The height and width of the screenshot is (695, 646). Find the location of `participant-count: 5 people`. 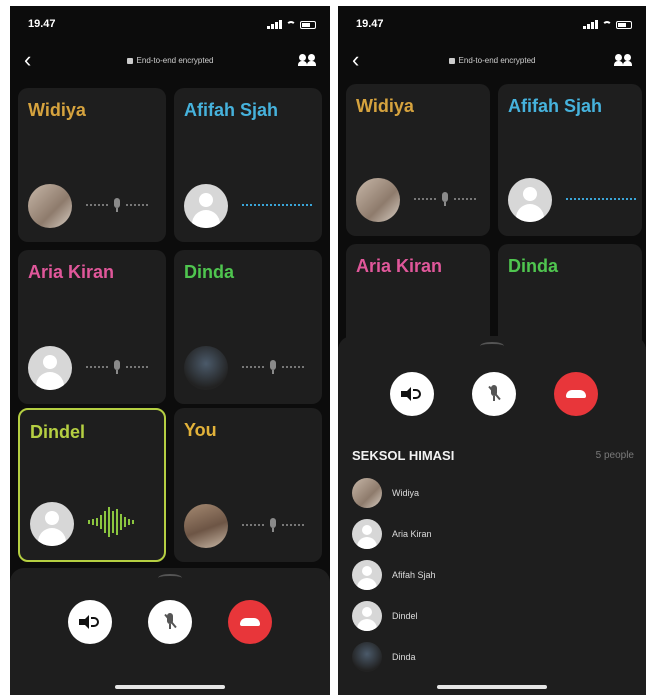

participant-count: 5 people is located at coordinates (614, 455).